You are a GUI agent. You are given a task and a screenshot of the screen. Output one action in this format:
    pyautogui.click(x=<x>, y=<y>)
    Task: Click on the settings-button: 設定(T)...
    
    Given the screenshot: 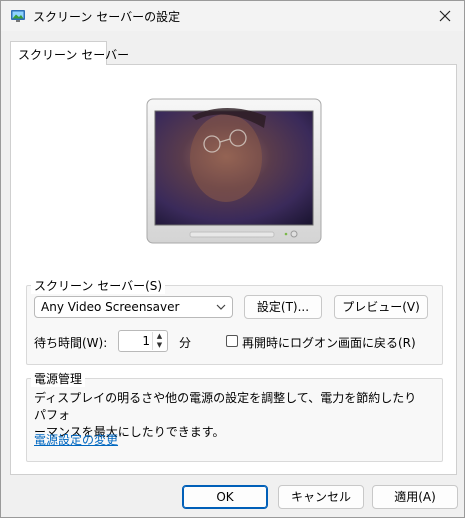 What is the action you would take?
    pyautogui.click(x=283, y=307)
    